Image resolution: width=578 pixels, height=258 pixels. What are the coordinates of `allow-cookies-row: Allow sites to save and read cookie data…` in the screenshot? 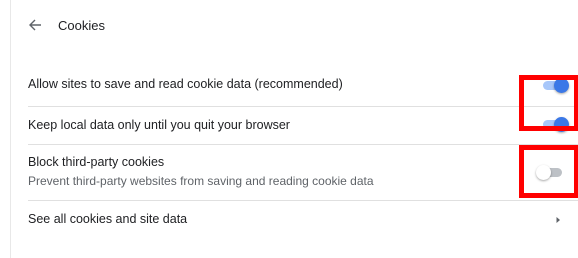 It's located at (294, 87).